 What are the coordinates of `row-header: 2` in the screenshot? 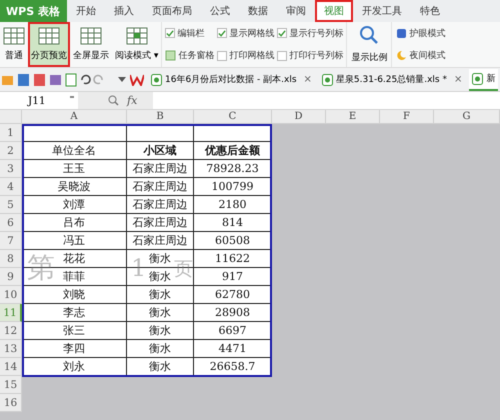 It's located at (11, 151).